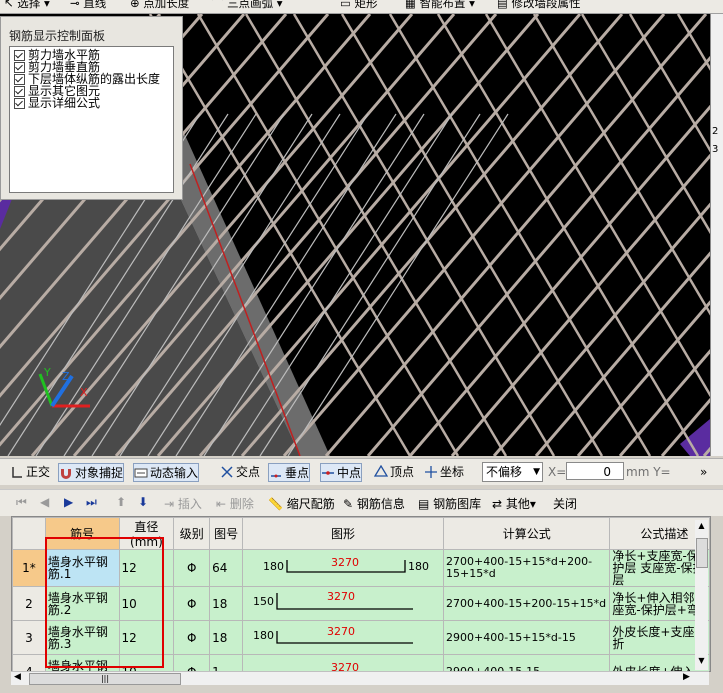  What do you see at coordinates (715, 149) in the screenshot?
I see `side-number: 3` at bounding box center [715, 149].